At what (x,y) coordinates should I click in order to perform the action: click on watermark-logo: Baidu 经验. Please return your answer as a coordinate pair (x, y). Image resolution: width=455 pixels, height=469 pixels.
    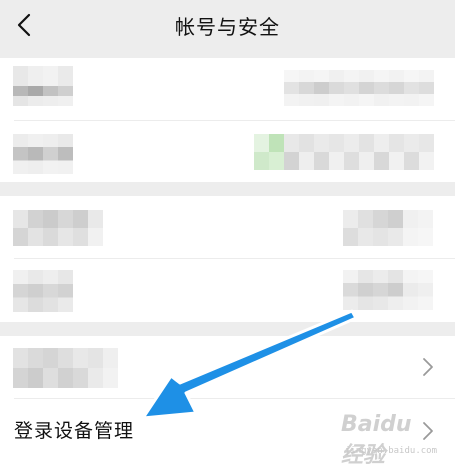
    Looking at the image, I should click on (376, 440).